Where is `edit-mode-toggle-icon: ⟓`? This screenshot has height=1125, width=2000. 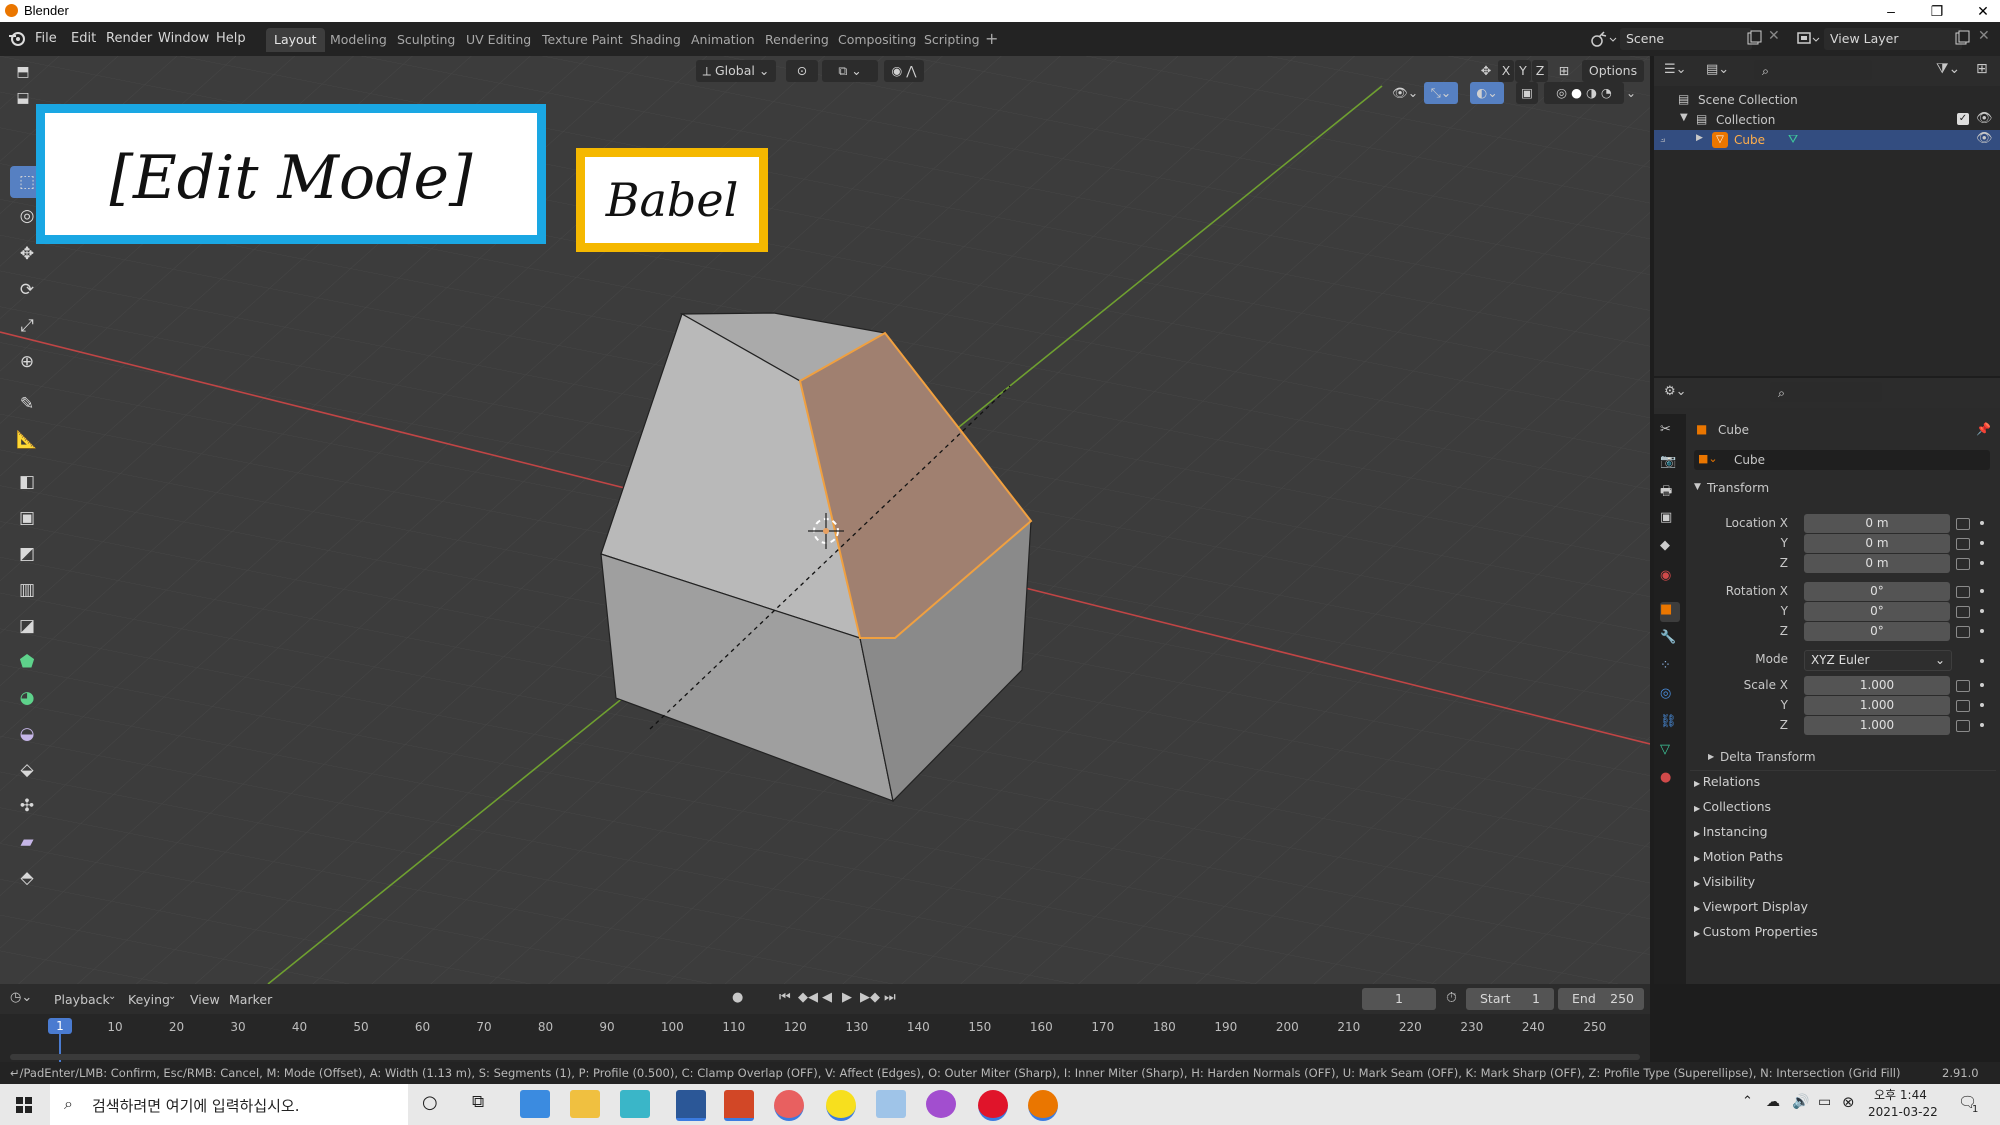
edit-mode-toggle-icon: ⟓ is located at coordinates (1662, 139).